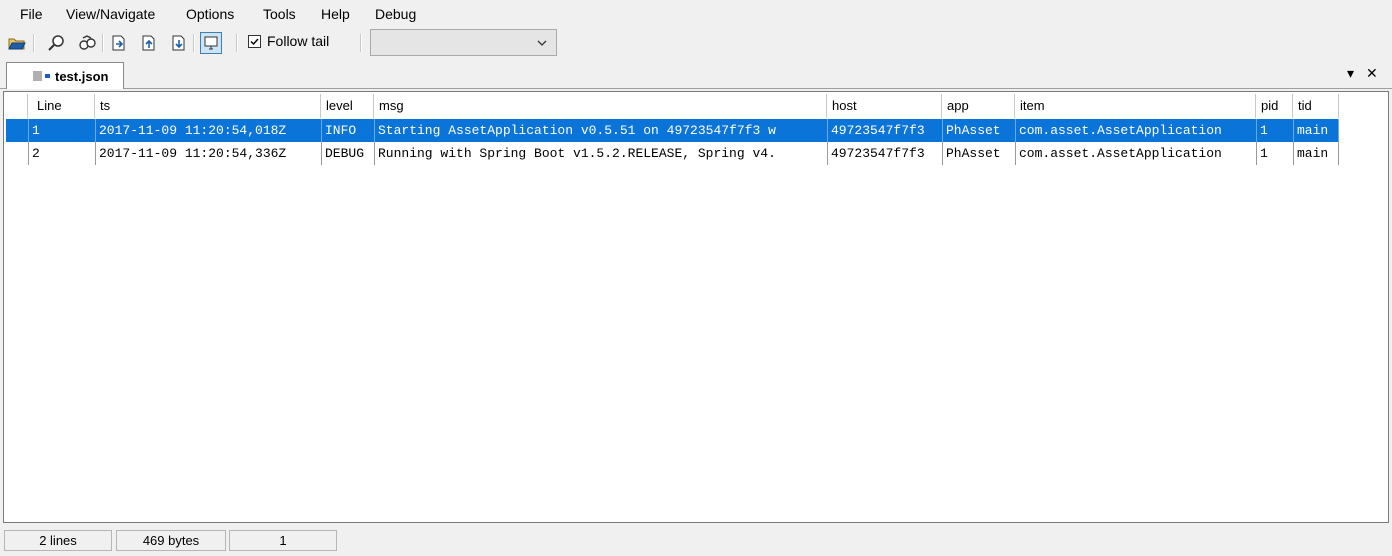  What do you see at coordinates (31, 14) in the screenshot?
I see `menu-file: File` at bounding box center [31, 14].